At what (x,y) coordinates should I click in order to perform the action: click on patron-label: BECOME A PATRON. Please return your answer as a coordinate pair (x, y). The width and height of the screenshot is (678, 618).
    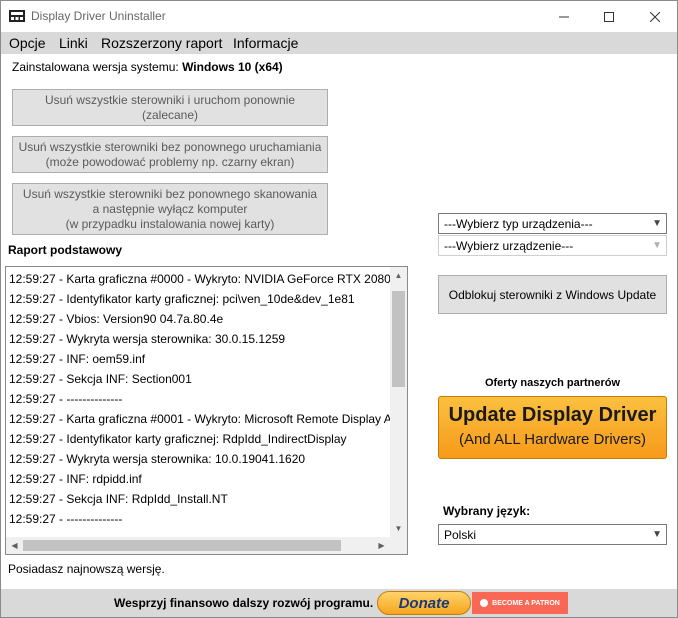
    Looking at the image, I should click on (526, 603).